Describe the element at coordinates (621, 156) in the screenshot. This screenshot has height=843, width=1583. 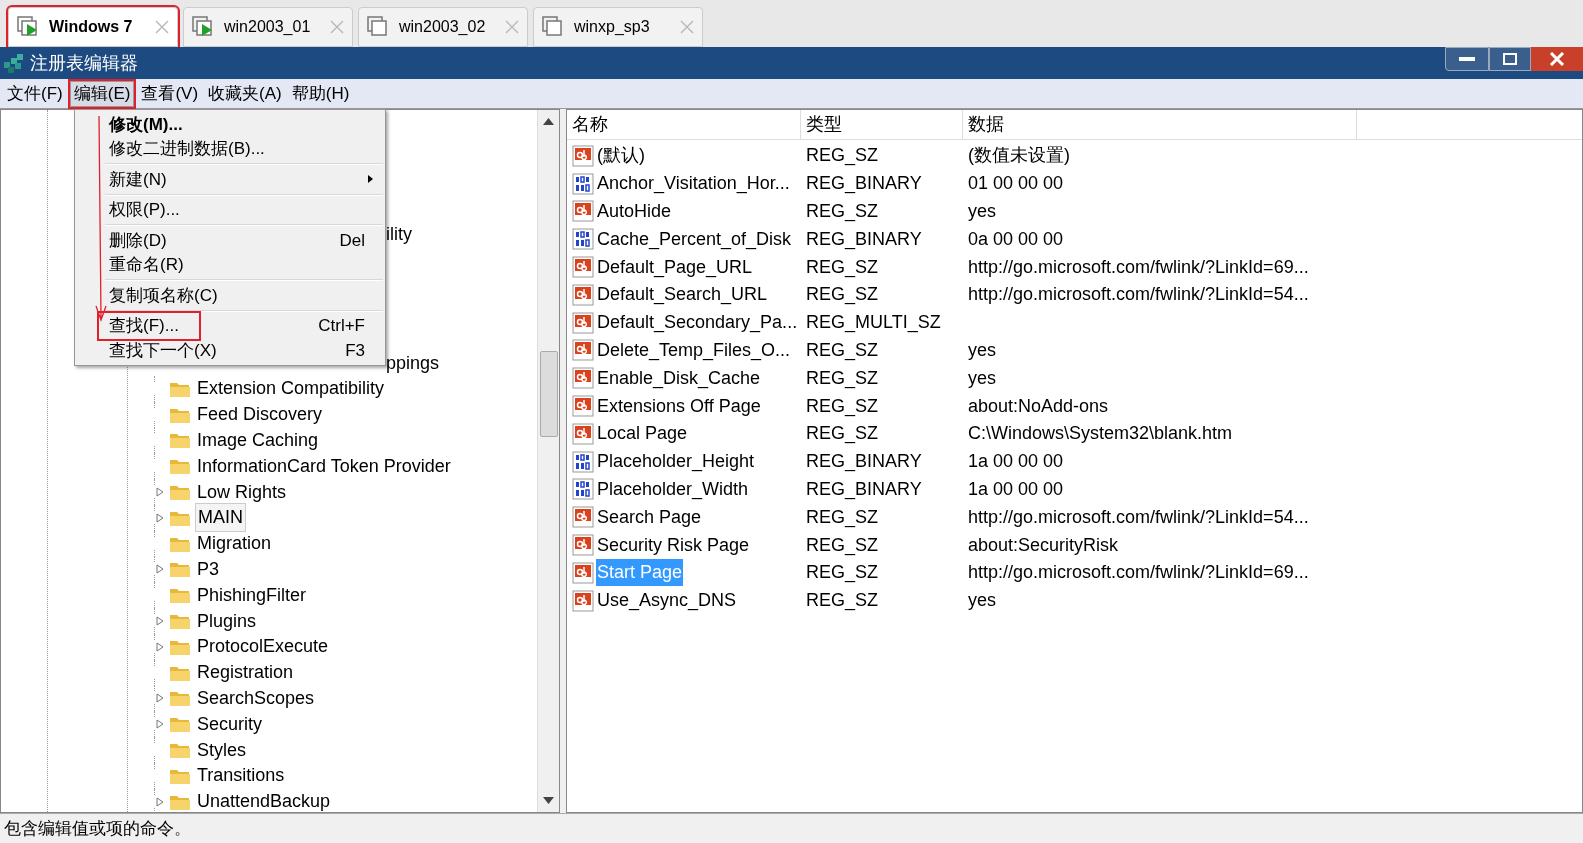
I see `value-name: (默认)` at that location.